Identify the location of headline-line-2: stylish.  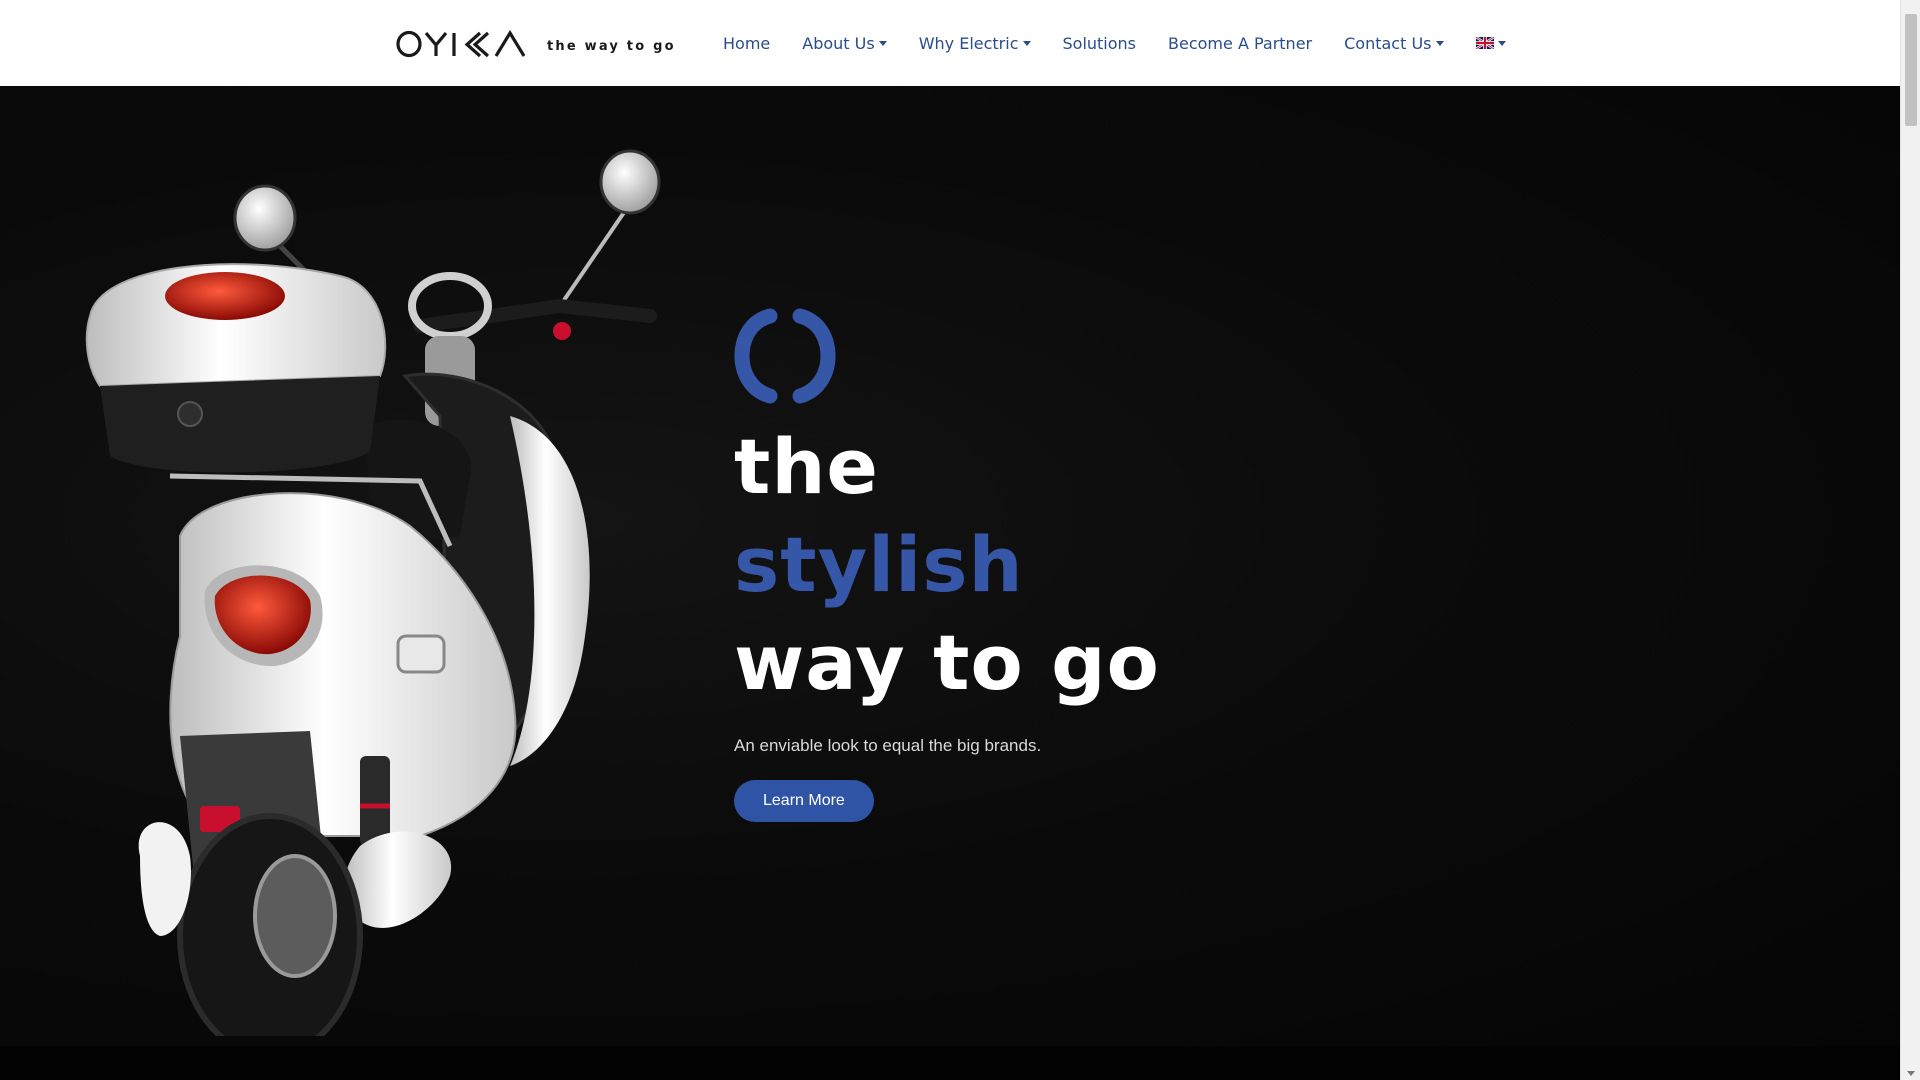
(879, 564).